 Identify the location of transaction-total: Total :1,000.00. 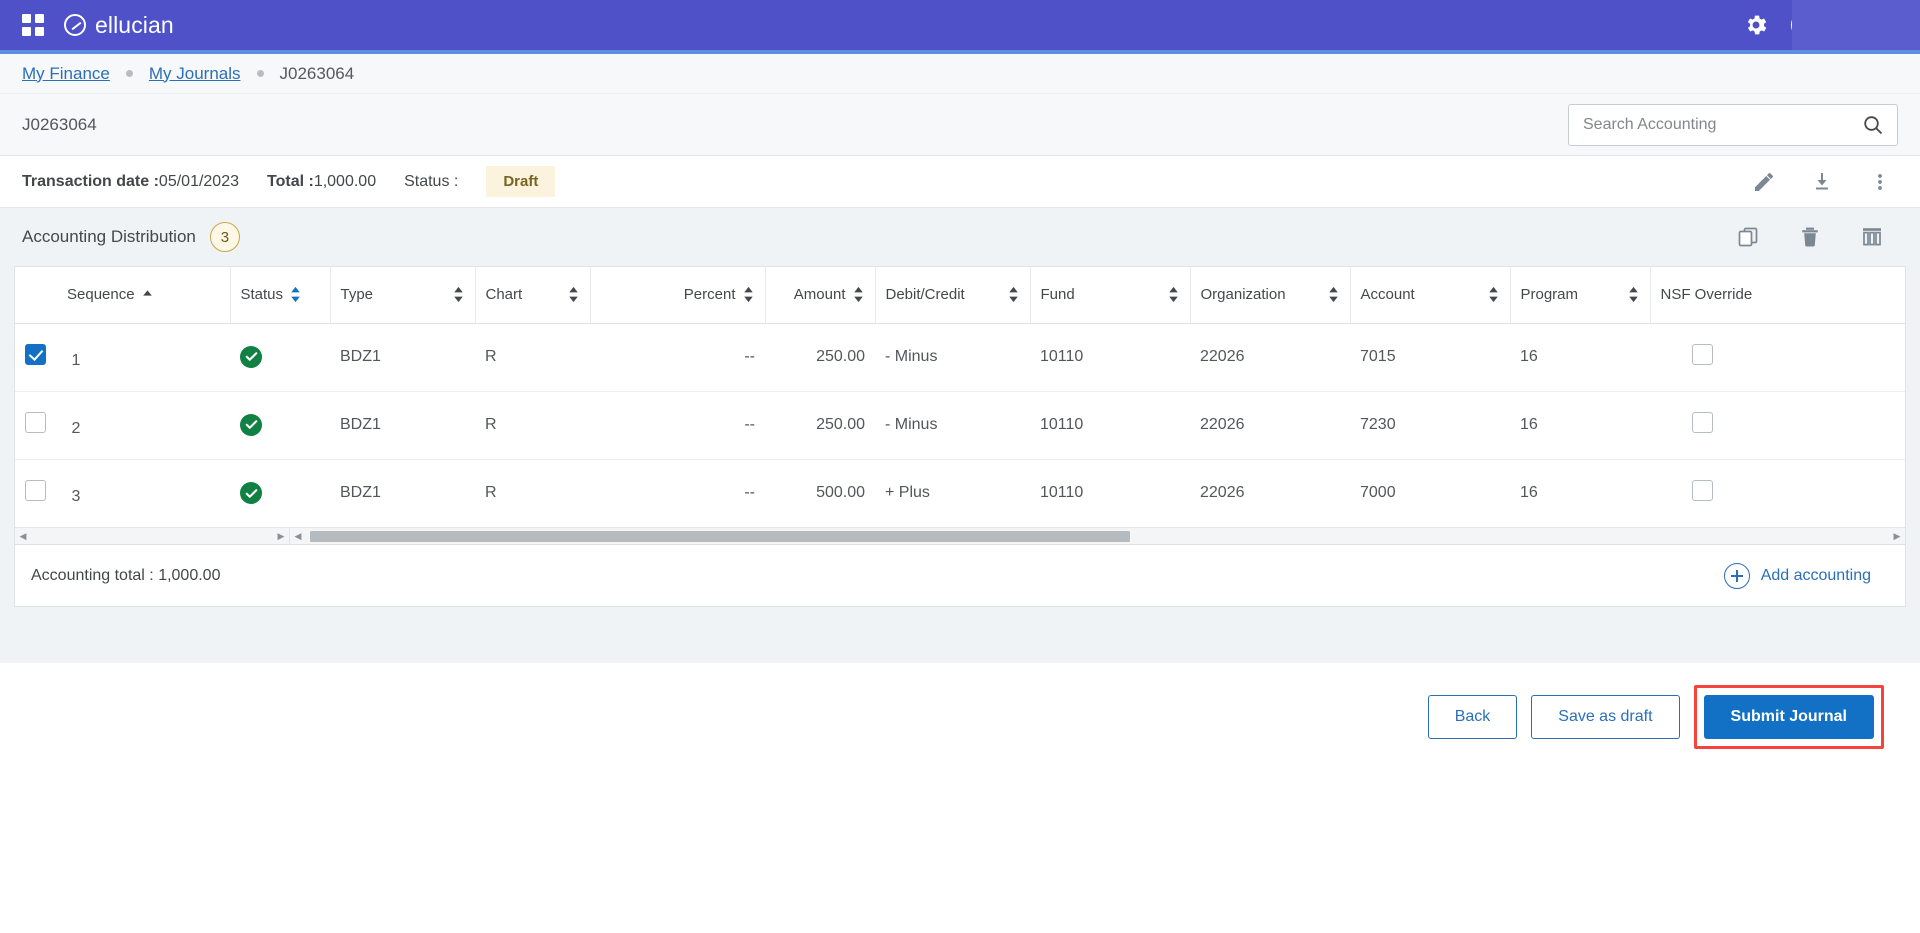
(321, 182).